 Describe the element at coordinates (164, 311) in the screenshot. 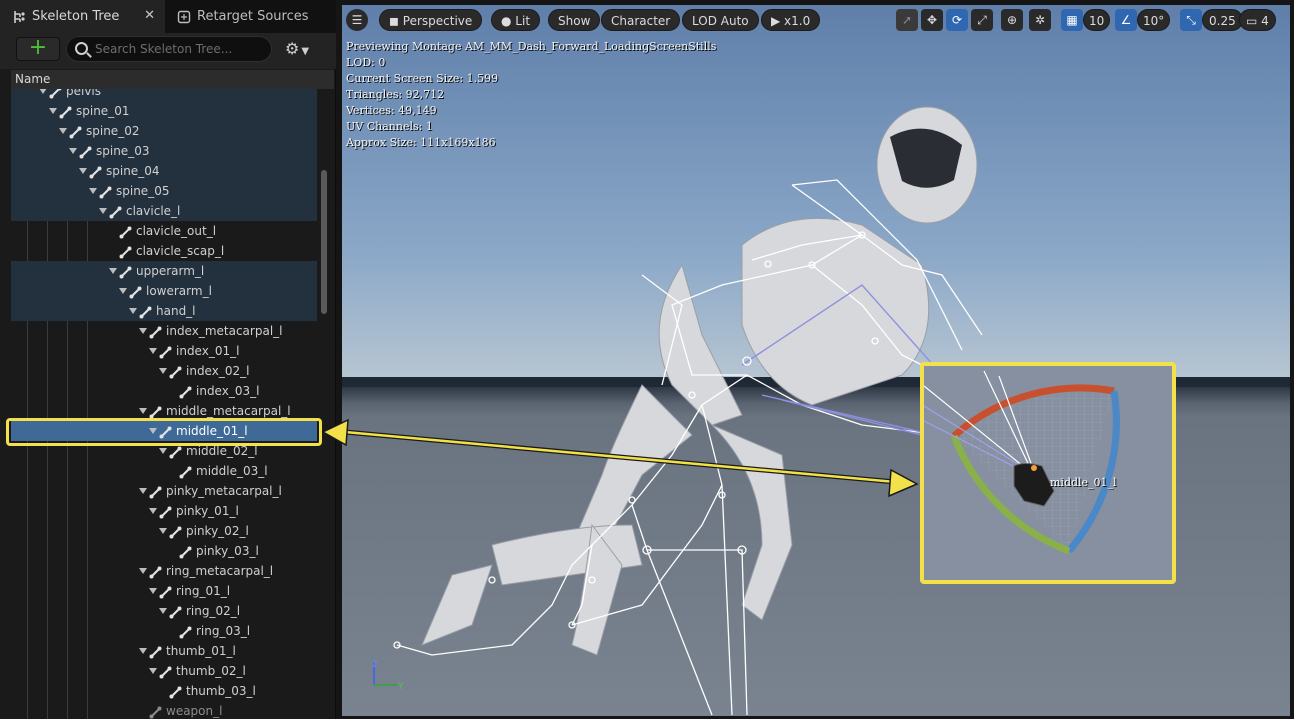

I see `tree-row: hand_l` at that location.